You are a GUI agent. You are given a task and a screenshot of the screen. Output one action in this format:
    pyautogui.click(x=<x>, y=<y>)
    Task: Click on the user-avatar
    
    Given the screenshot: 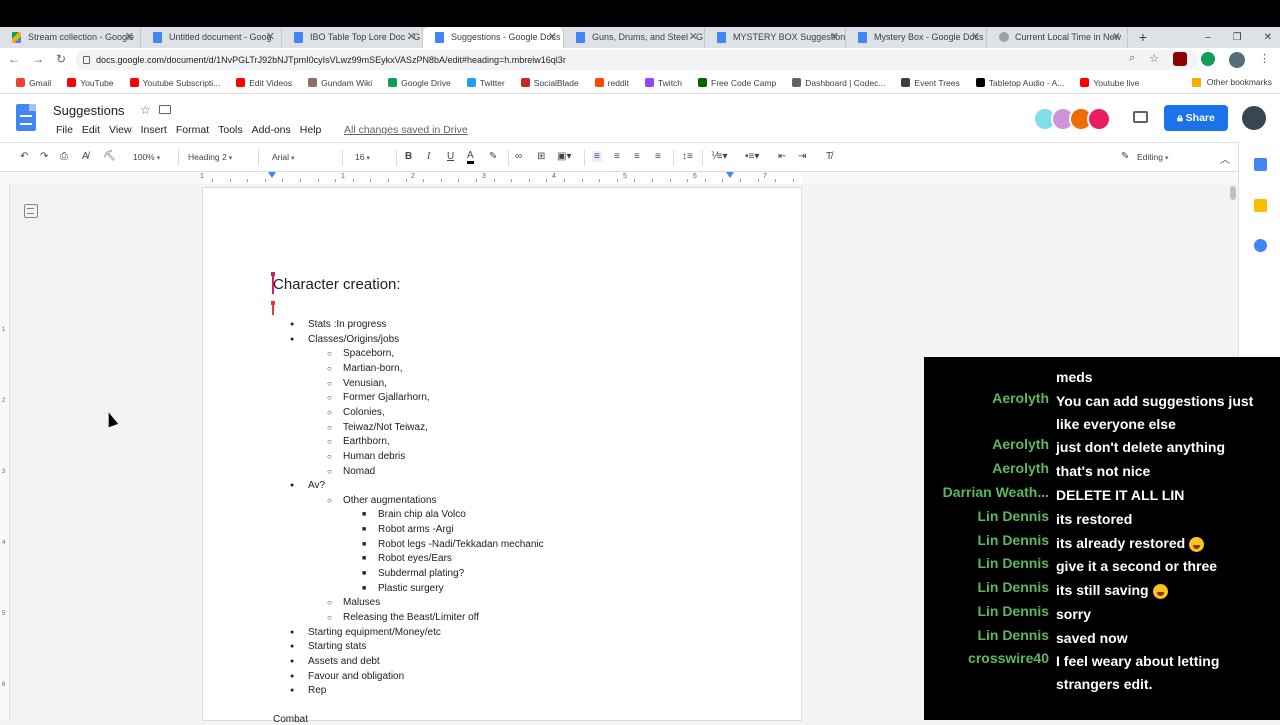 What is the action you would take?
    pyautogui.click(x=1254, y=118)
    